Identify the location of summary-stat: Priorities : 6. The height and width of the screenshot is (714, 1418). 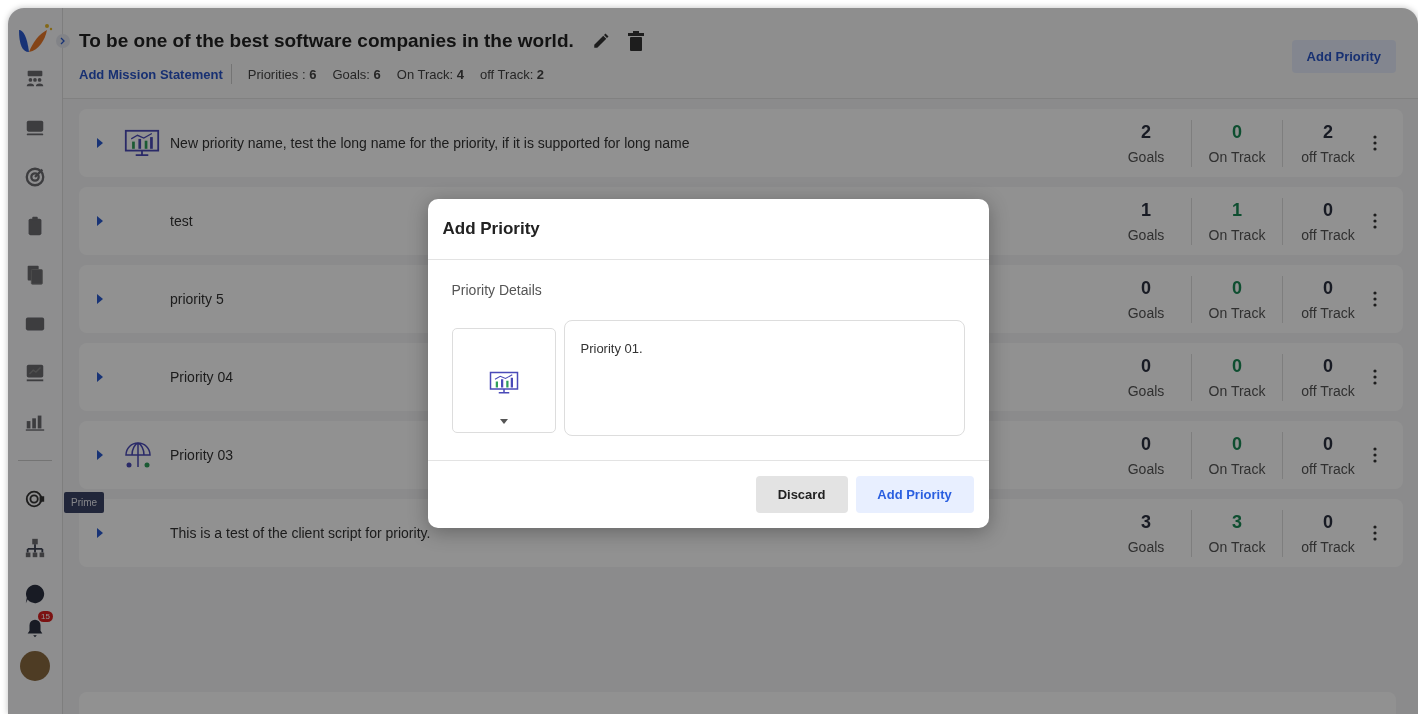
(282, 74).